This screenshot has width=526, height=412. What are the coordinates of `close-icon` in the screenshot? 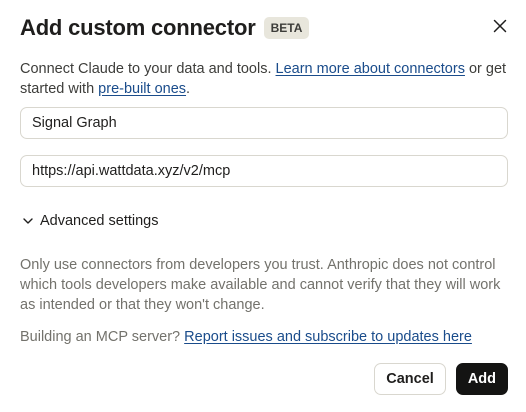 It's located at (500, 28).